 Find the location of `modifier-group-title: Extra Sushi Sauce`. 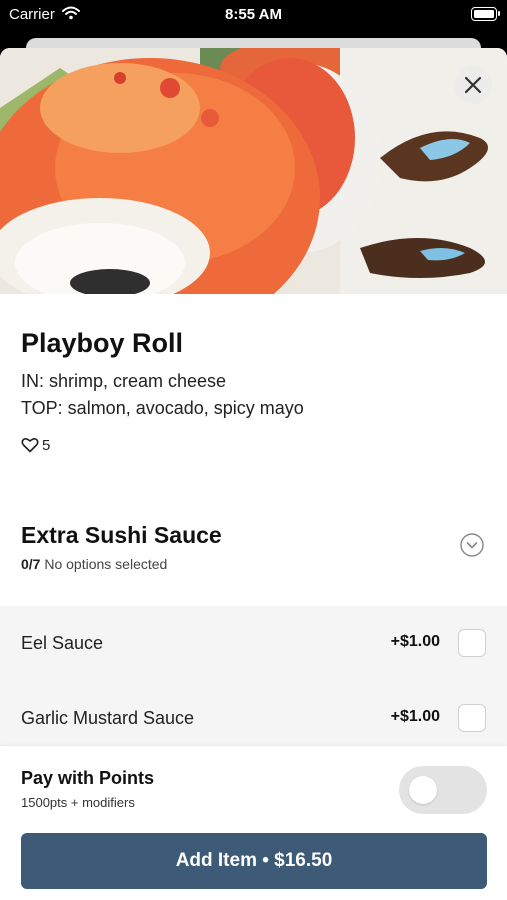

modifier-group-title: Extra Sushi Sauce is located at coordinates (121, 535).